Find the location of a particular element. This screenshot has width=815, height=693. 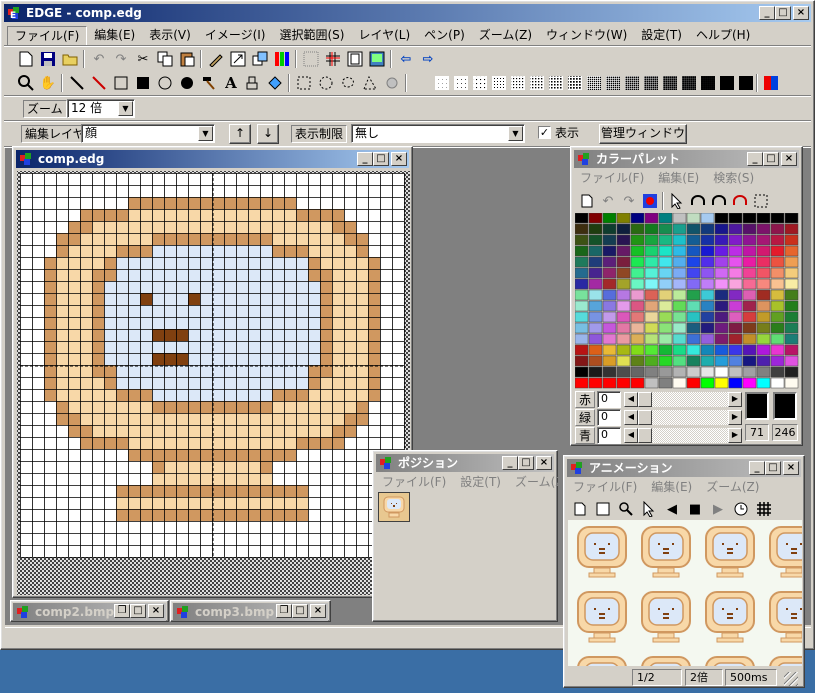

layer-select: 顔 ▼ is located at coordinates (148, 133).